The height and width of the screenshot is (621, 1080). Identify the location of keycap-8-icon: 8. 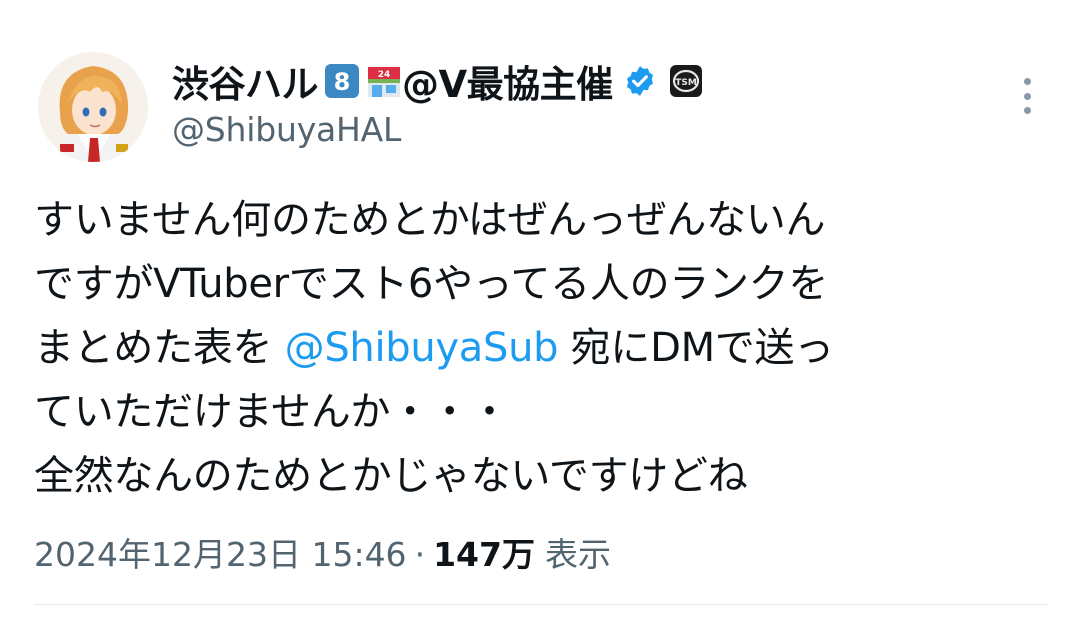
(342, 81).